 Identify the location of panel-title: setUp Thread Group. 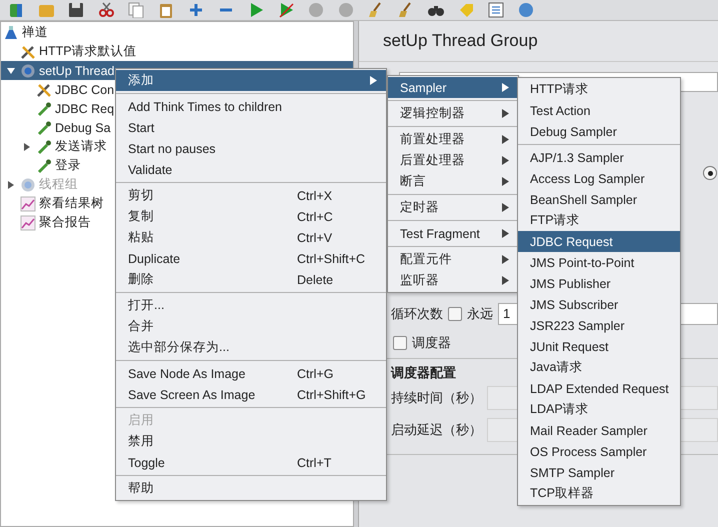
(538, 41).